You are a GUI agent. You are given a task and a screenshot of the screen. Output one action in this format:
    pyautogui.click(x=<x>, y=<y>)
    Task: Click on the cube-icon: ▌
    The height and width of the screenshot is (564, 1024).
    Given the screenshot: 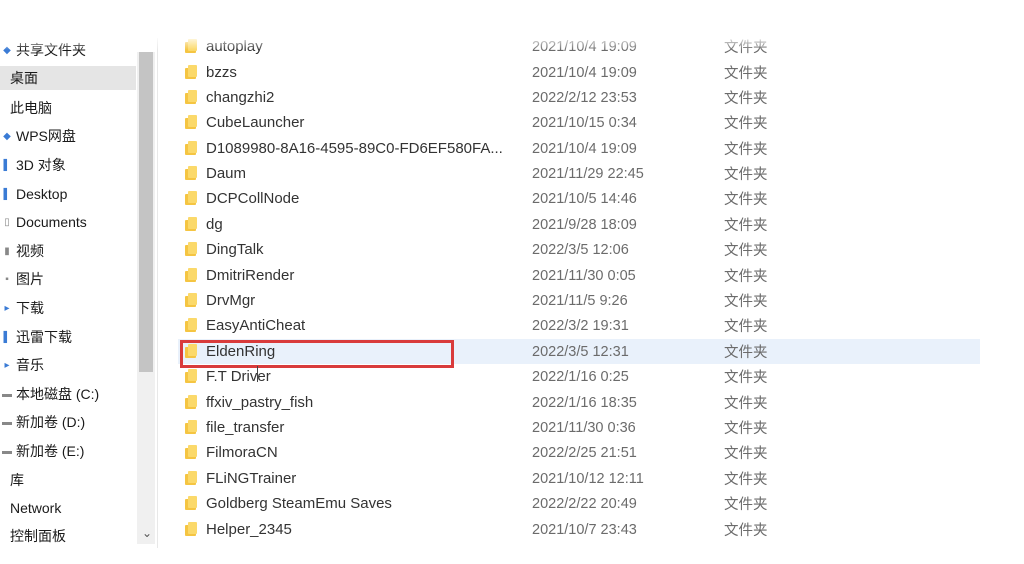 What is the action you would take?
    pyautogui.click(x=7, y=165)
    